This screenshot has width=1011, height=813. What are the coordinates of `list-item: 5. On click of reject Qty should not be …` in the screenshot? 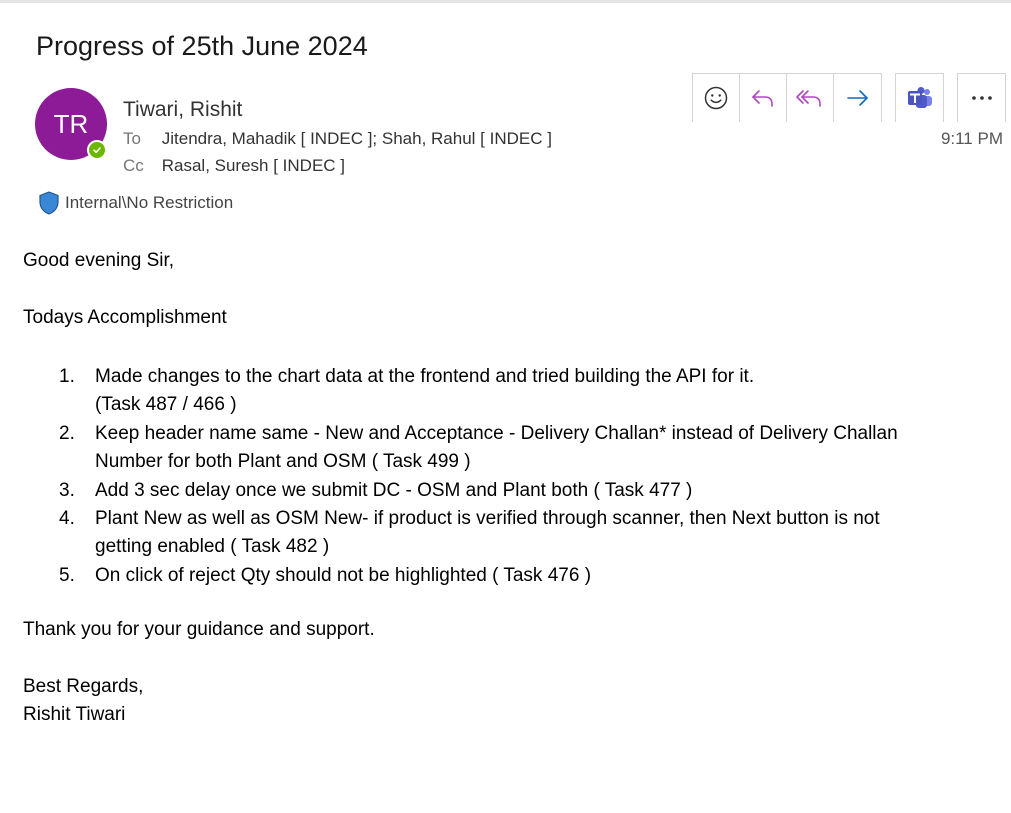 It's located at (488, 576).